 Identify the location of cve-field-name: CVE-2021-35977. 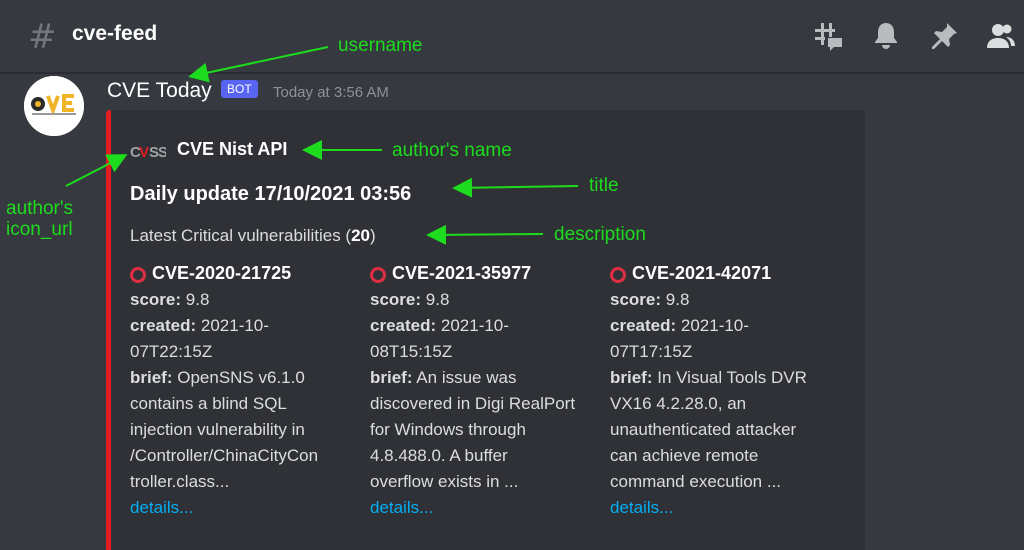
(485, 273).